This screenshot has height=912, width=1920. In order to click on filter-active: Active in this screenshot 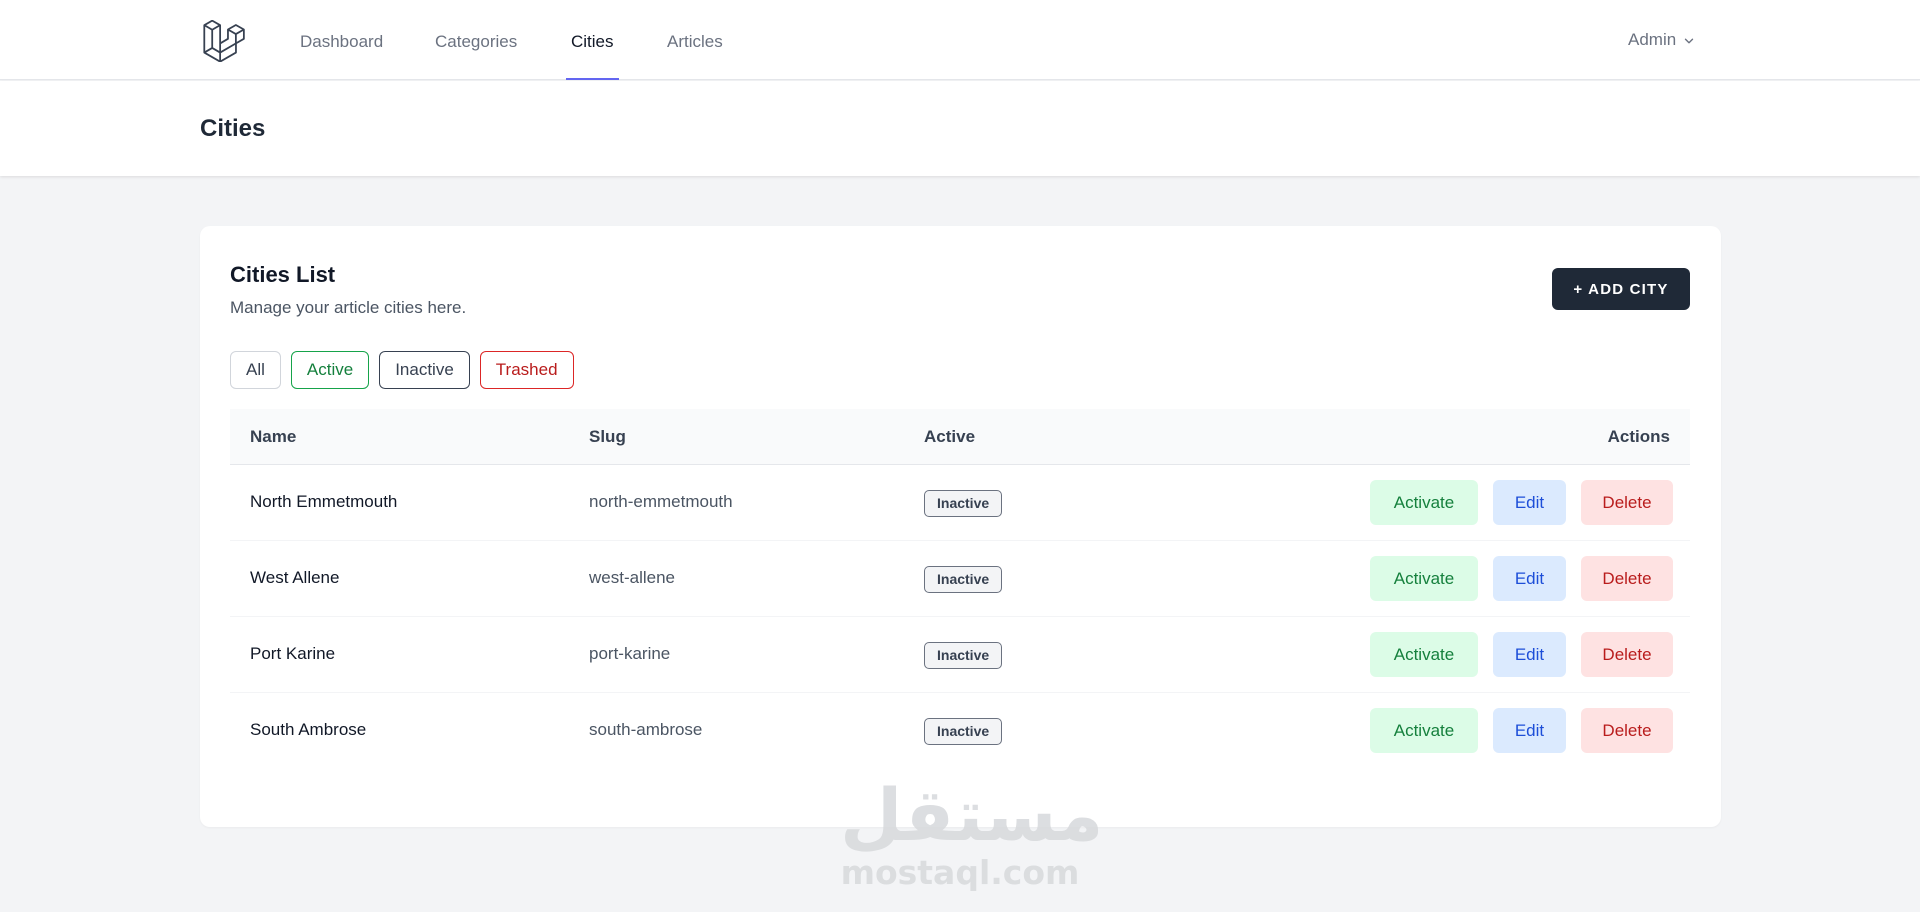, I will do `click(330, 370)`.